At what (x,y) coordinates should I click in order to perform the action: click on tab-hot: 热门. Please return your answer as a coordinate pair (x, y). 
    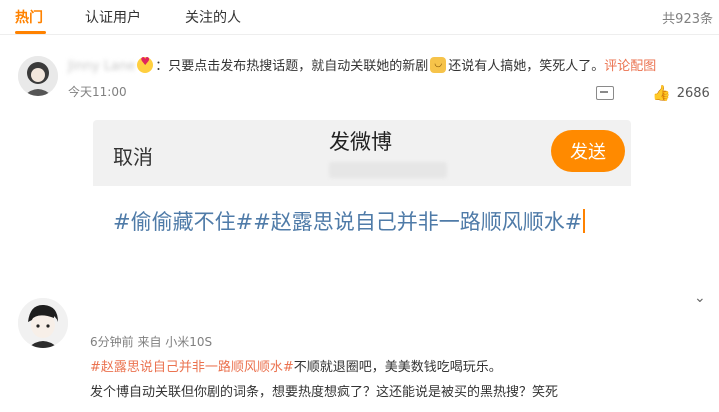
    Looking at the image, I should click on (29, 17).